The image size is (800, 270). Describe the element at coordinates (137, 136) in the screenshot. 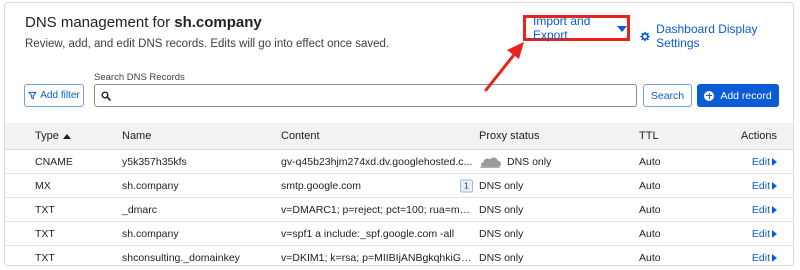

I see `column-header-name: Name` at that location.